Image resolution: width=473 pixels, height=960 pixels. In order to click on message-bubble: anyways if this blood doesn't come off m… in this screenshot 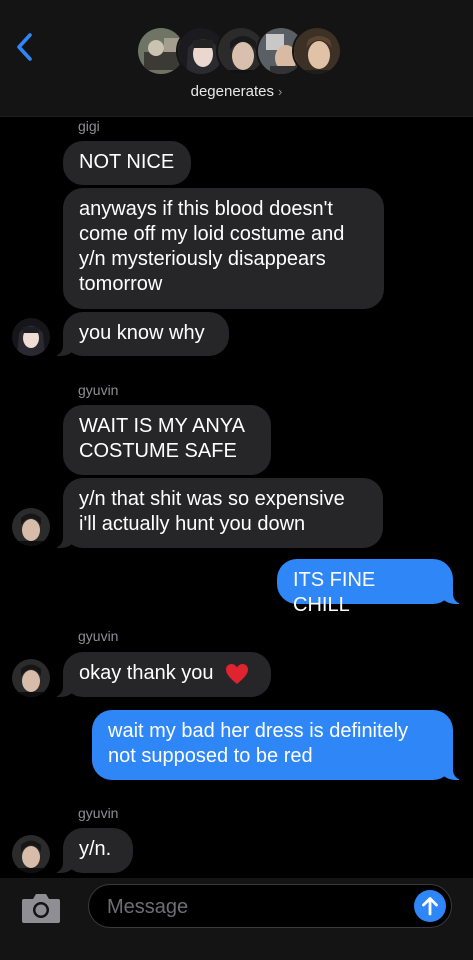, I will do `click(223, 248)`.